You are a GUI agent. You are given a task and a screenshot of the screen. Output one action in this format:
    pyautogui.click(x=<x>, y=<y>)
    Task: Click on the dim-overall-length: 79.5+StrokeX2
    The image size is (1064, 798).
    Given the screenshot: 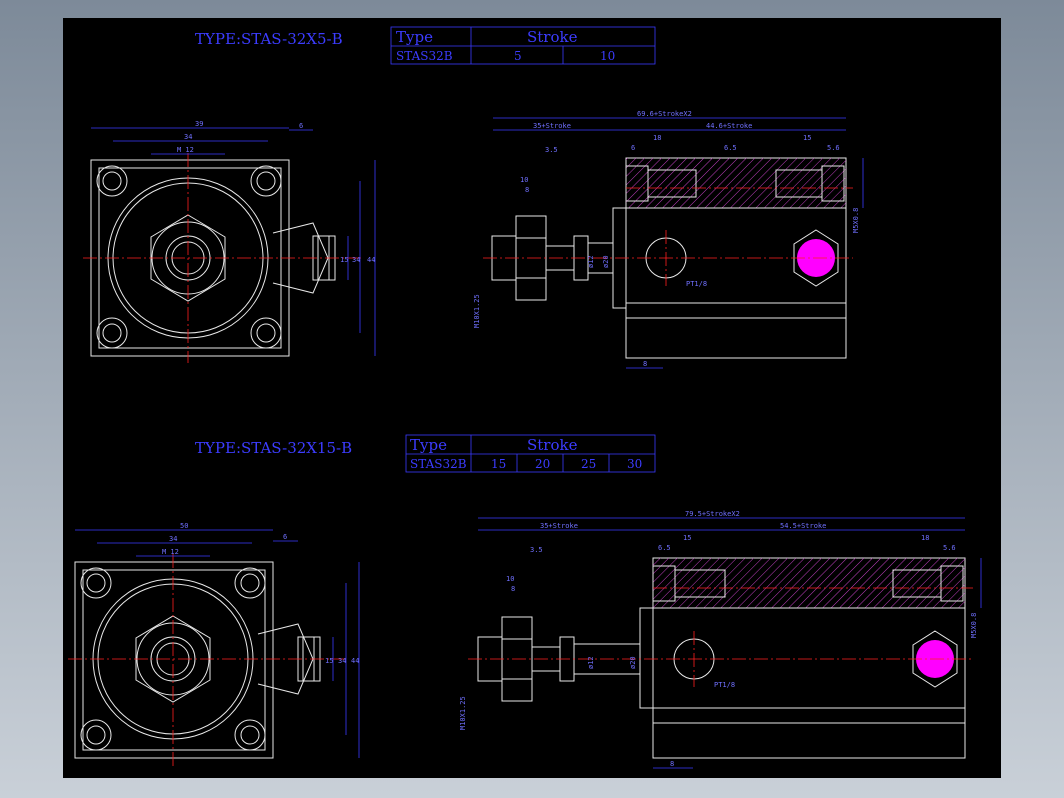 What is the action you would take?
    pyautogui.click(x=712, y=514)
    